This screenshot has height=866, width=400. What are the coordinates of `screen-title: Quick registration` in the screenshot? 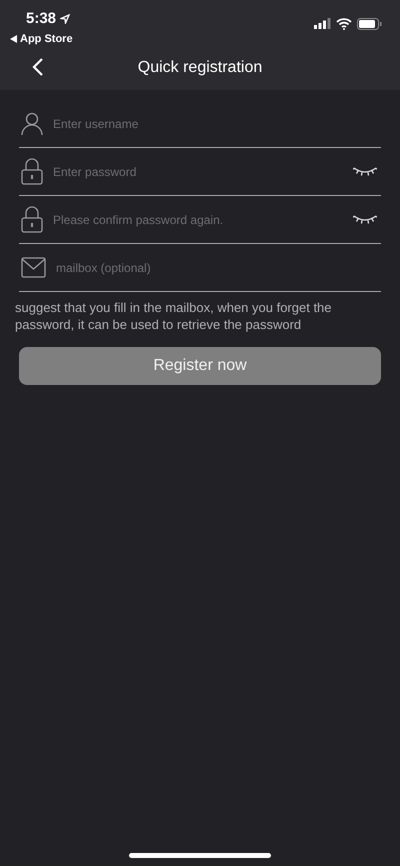 It's located at (200, 68).